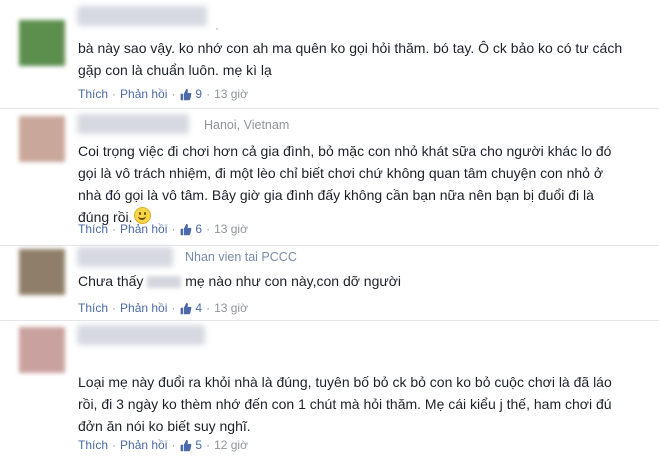 This screenshot has width=659, height=458. I want to click on author-workplace: Nhan vien tai PCCC, so click(241, 257).